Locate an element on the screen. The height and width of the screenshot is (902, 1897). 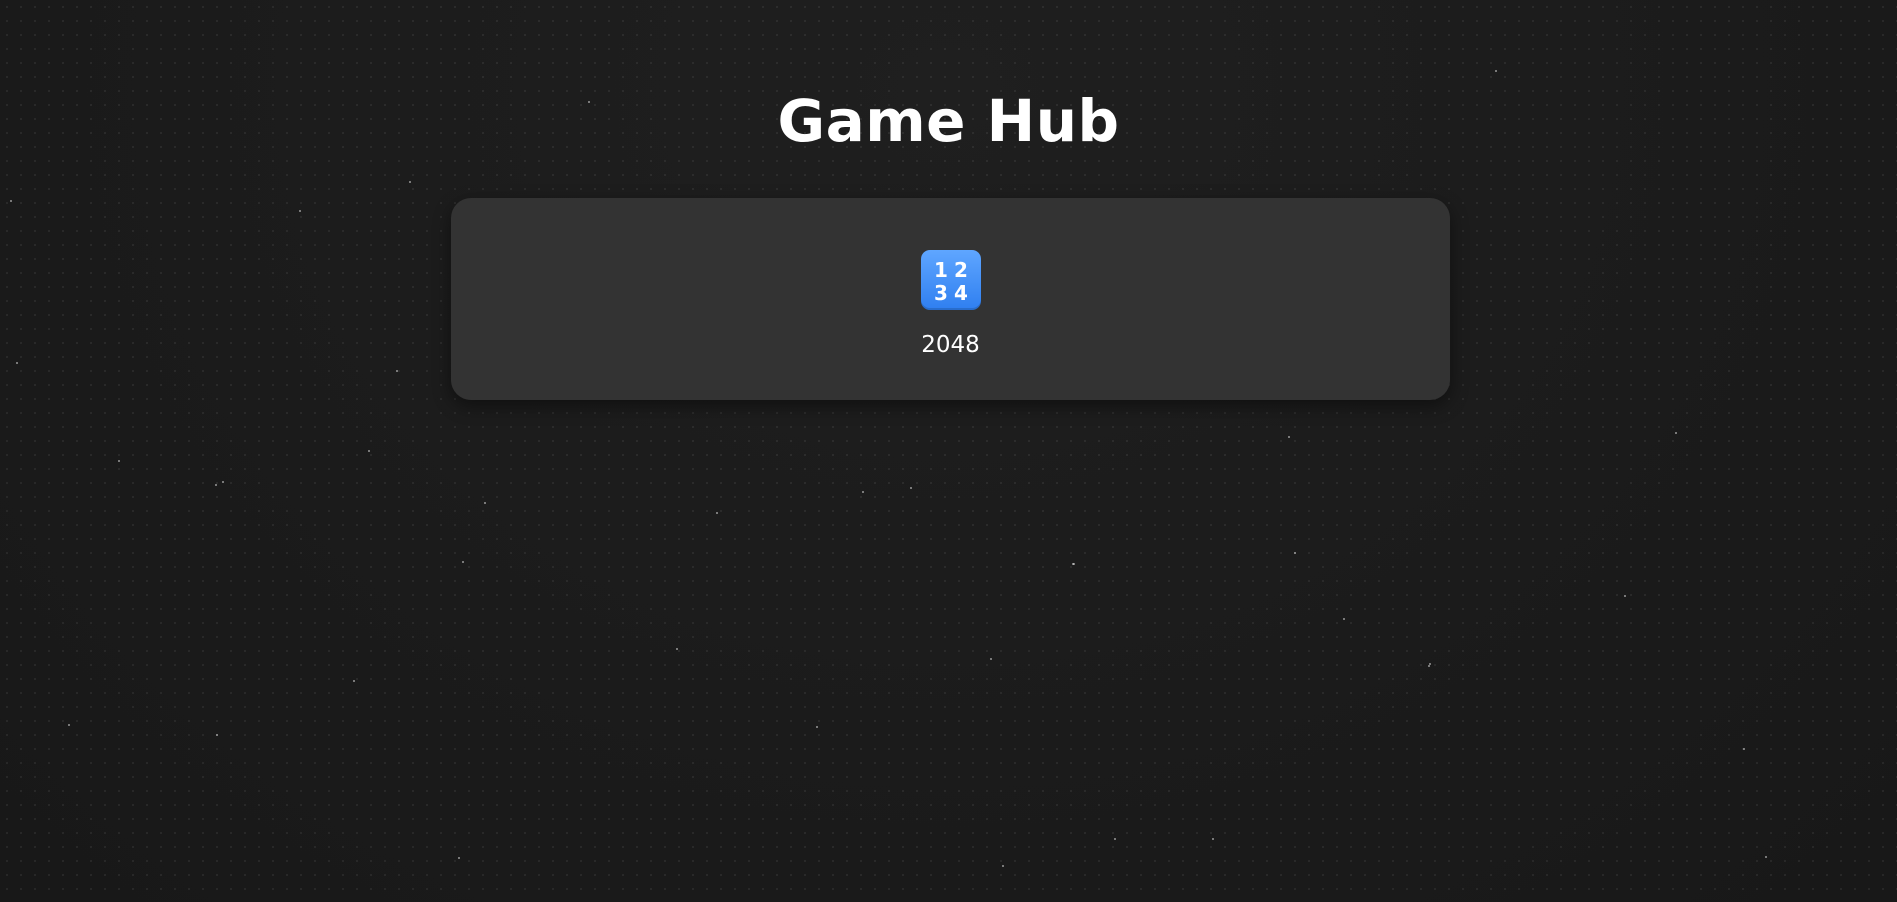
page-title: Game Hub is located at coordinates (948, 121).